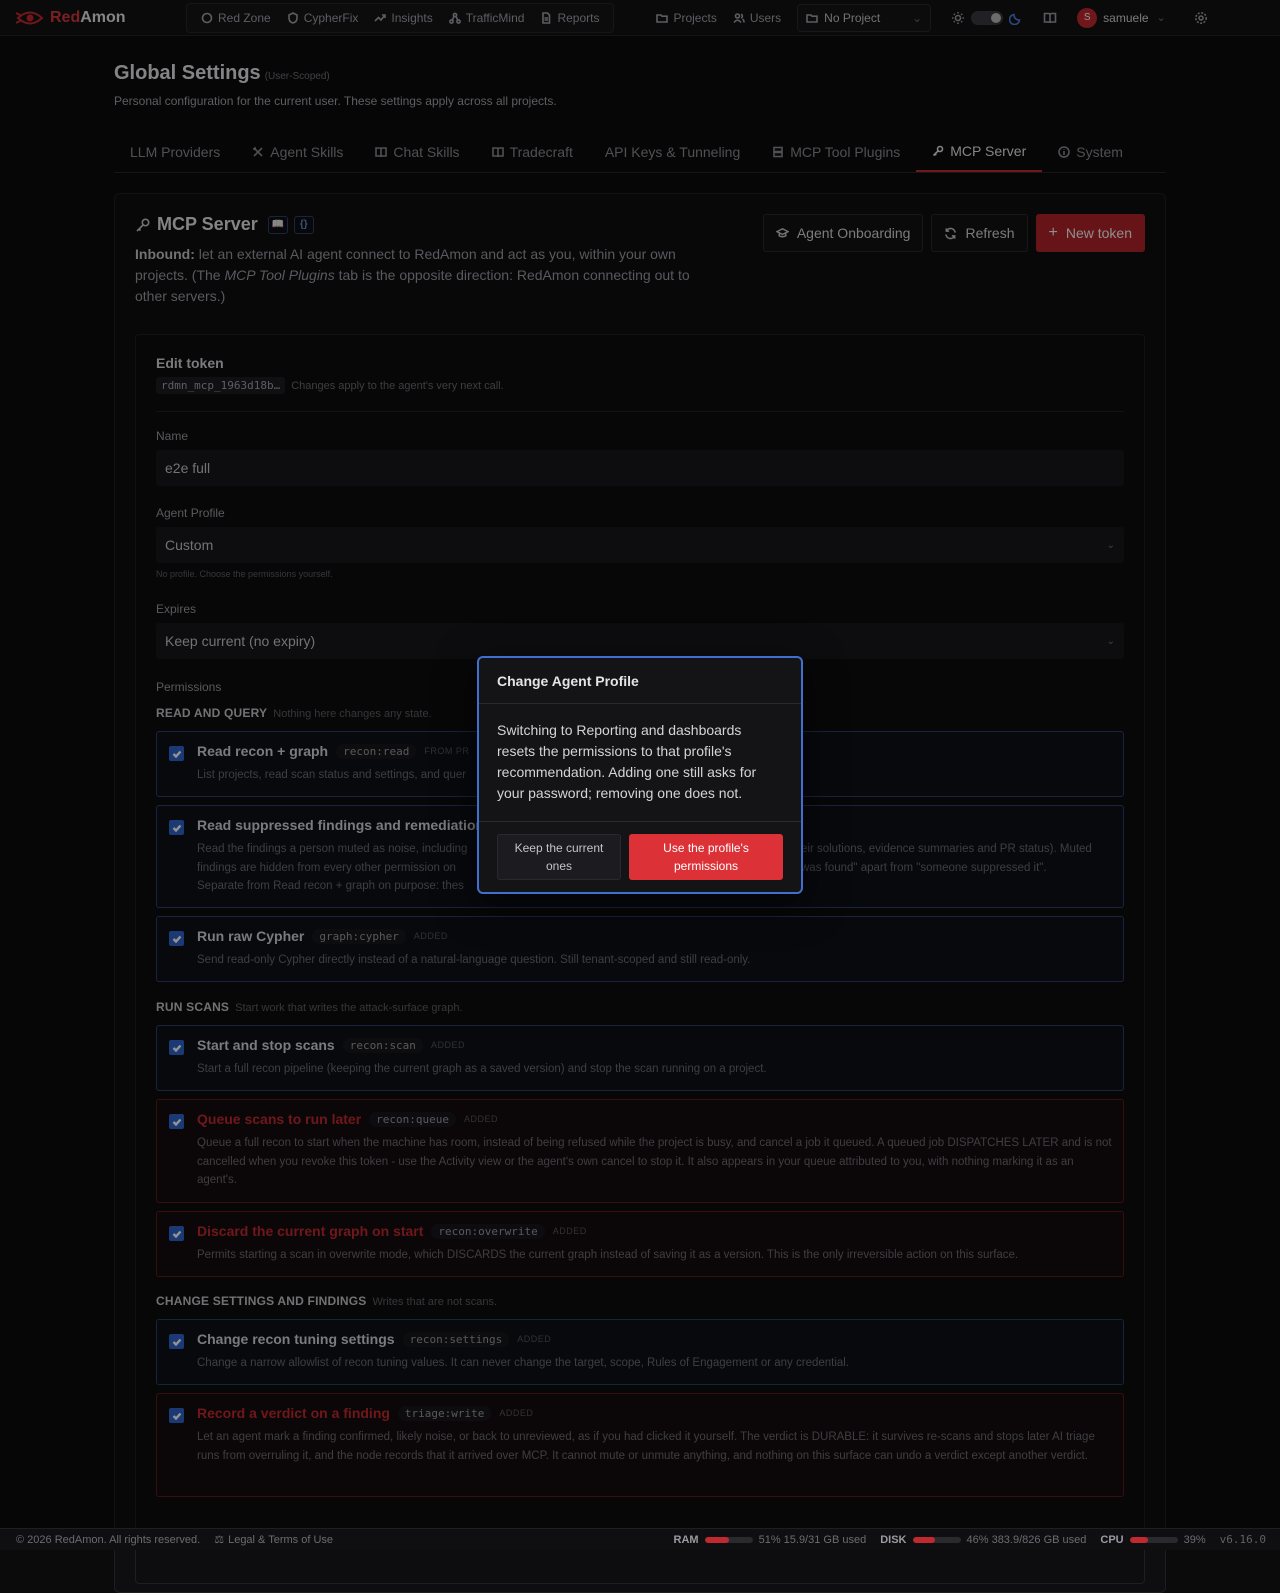  I want to click on use-profile-permissions-button: Use the profile's permissions, so click(706, 857).